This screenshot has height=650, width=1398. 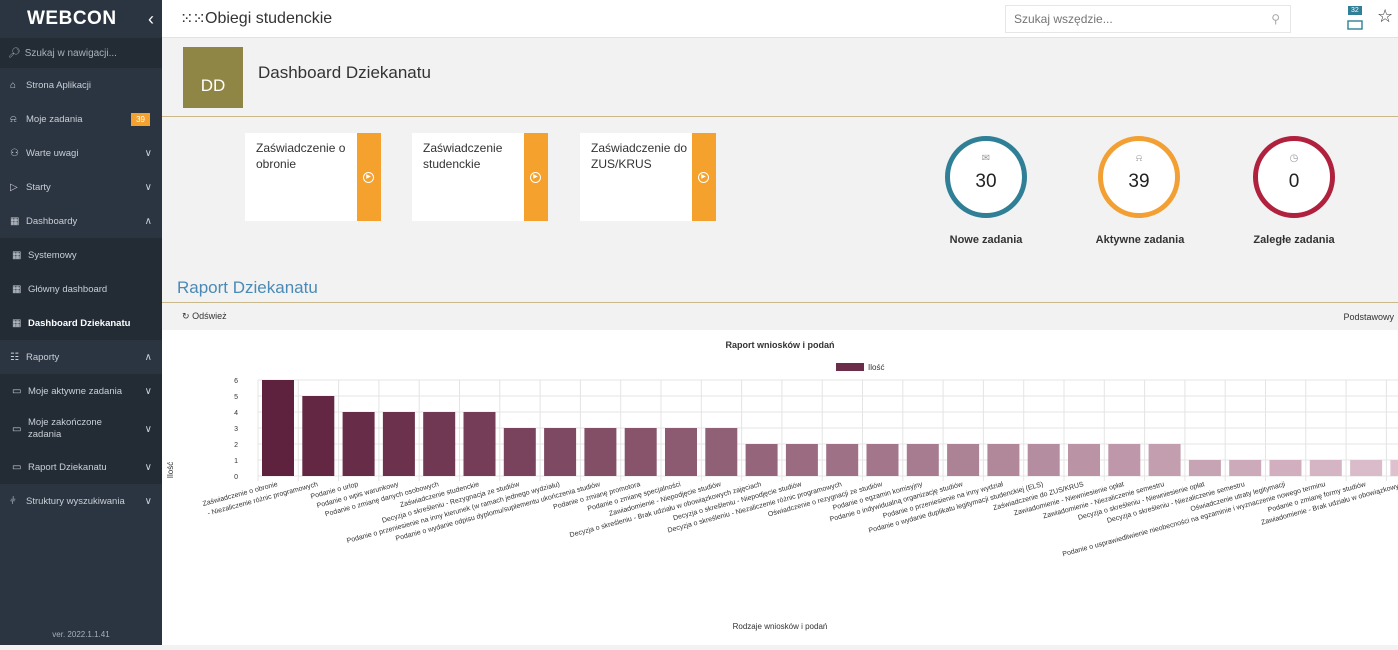 What do you see at coordinates (58, 85) in the screenshot?
I see `sidebar-item-label: Strona Aplikacji` at bounding box center [58, 85].